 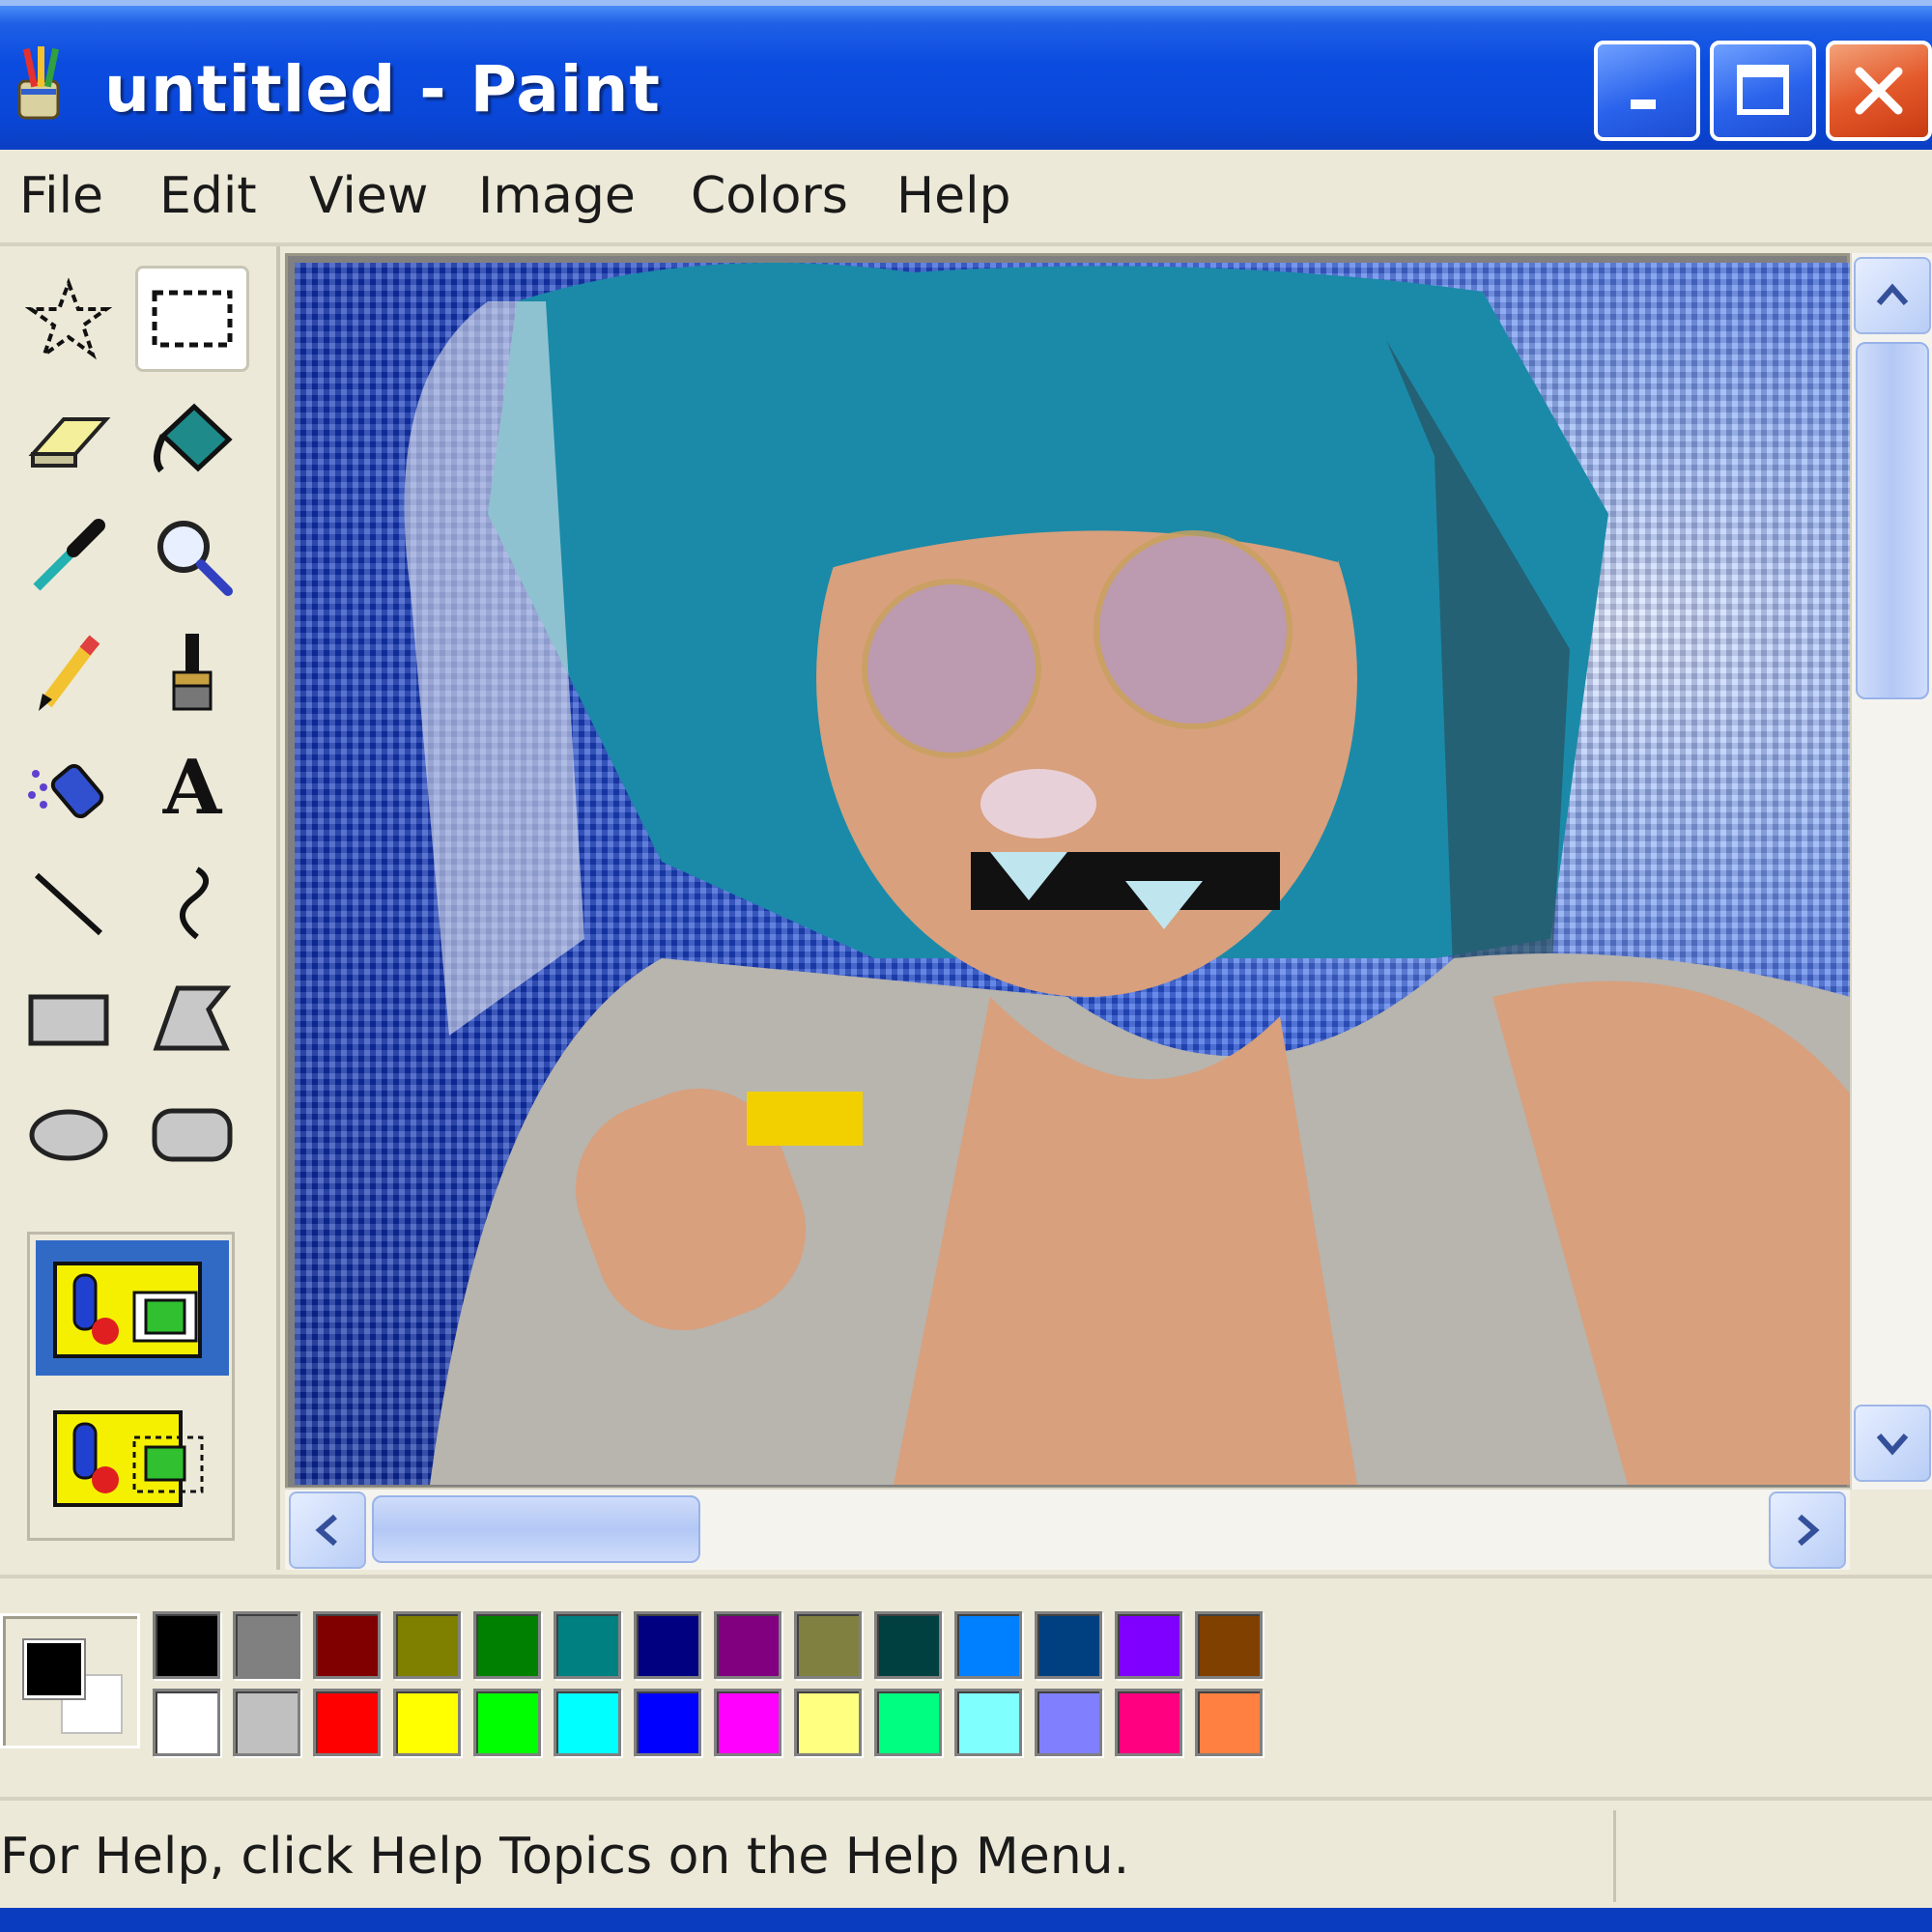 I want to click on close-button, so click(x=1879, y=91).